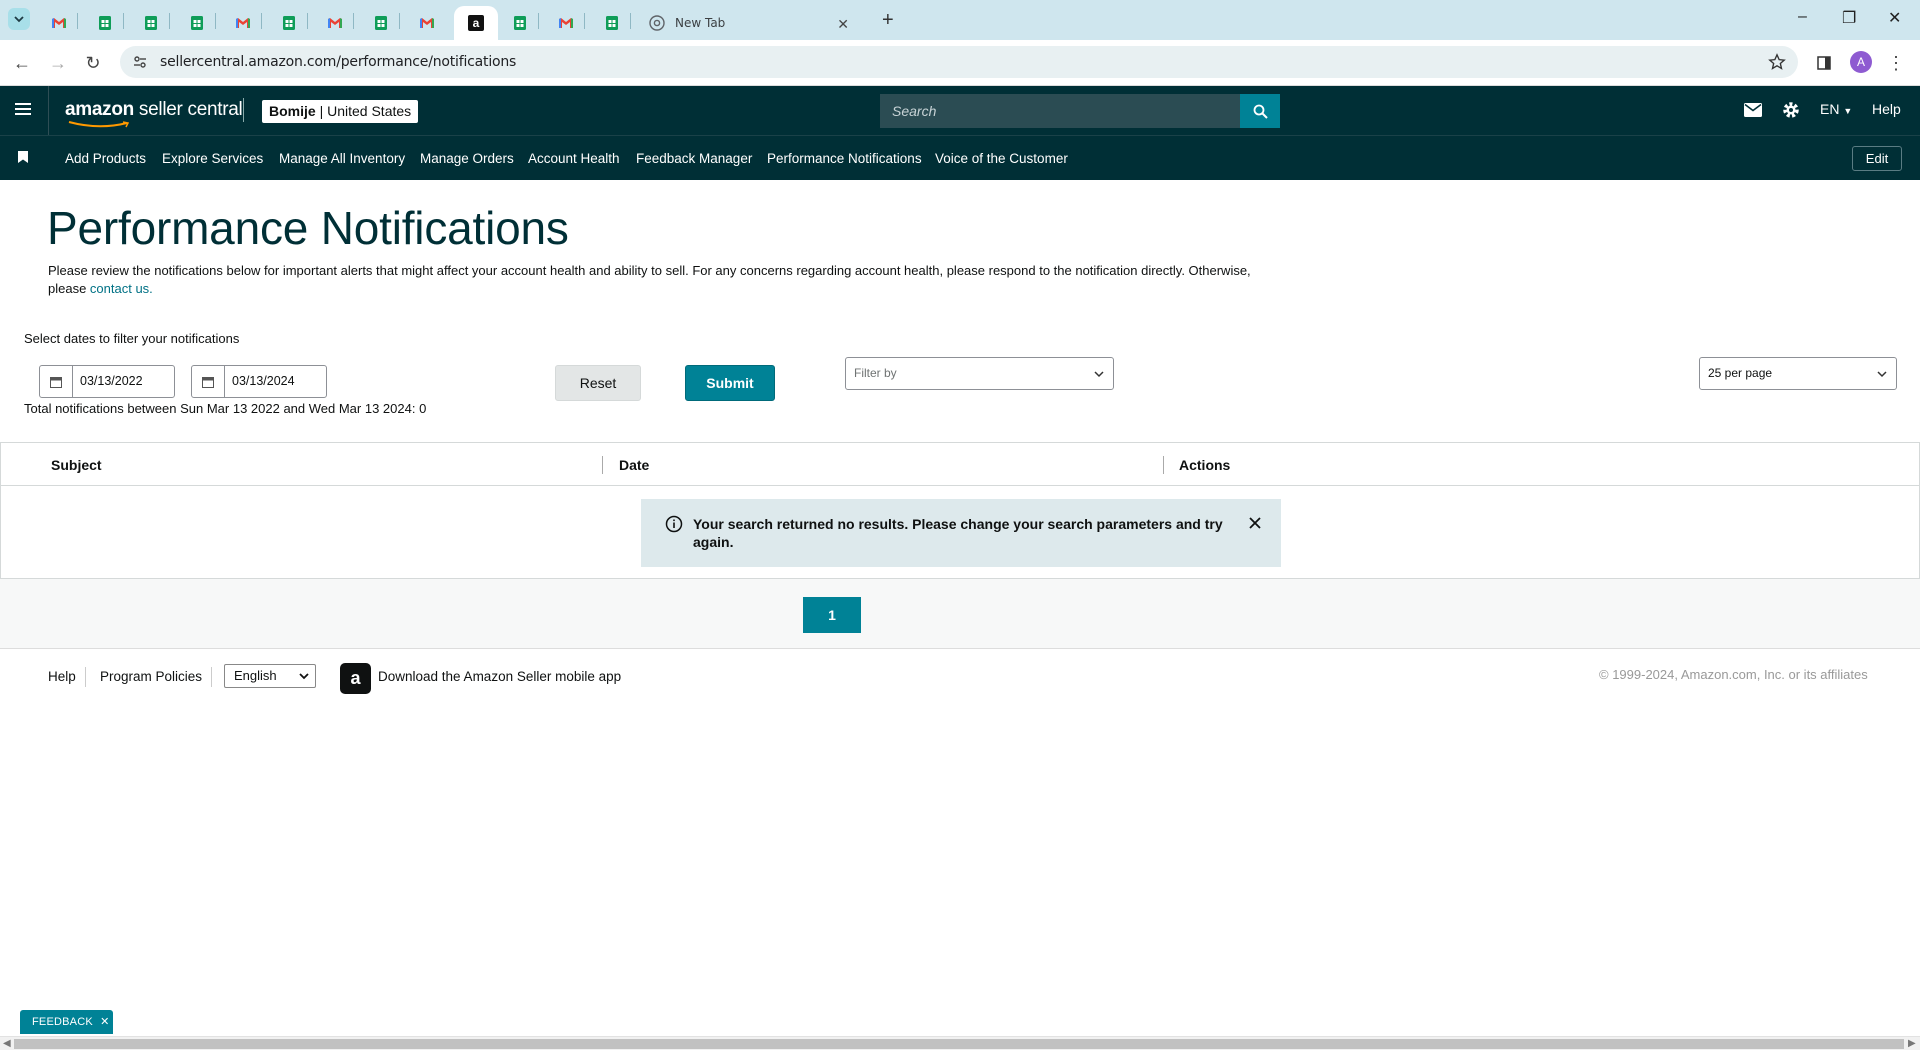 This screenshot has height=1050, width=1920. I want to click on contact-us-link: contact us., so click(121, 288).